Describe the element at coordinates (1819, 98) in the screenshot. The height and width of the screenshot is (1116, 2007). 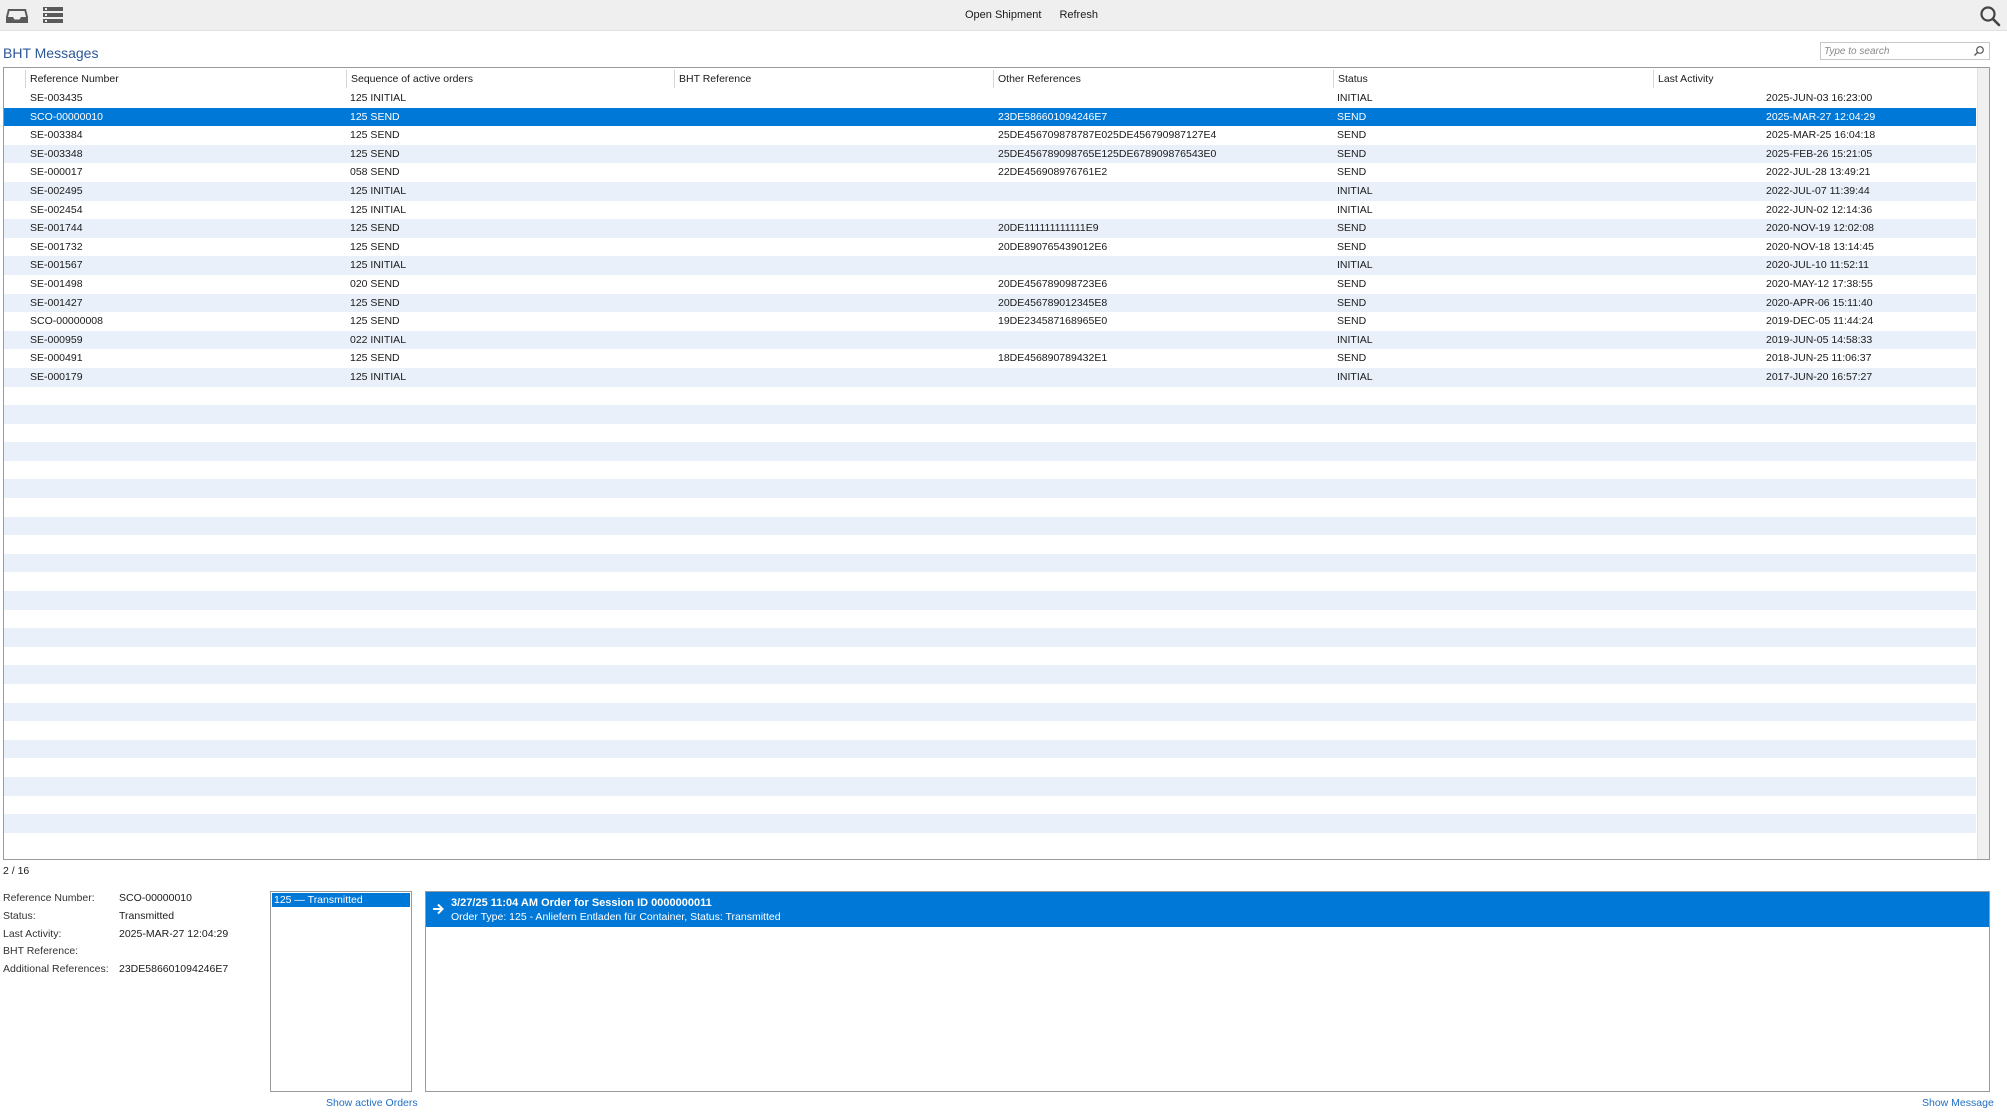
I see `cell-last-activity: 2025-JUN-03 16:23:00` at that location.